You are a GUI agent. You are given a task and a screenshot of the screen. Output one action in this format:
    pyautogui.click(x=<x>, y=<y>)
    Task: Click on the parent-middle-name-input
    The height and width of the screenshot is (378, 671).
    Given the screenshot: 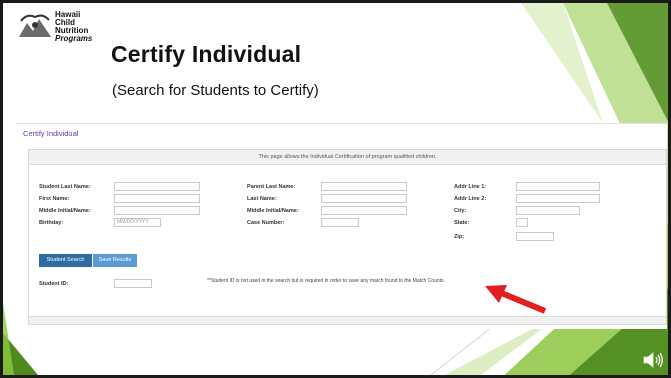 What is the action you would take?
    pyautogui.click(x=364, y=210)
    